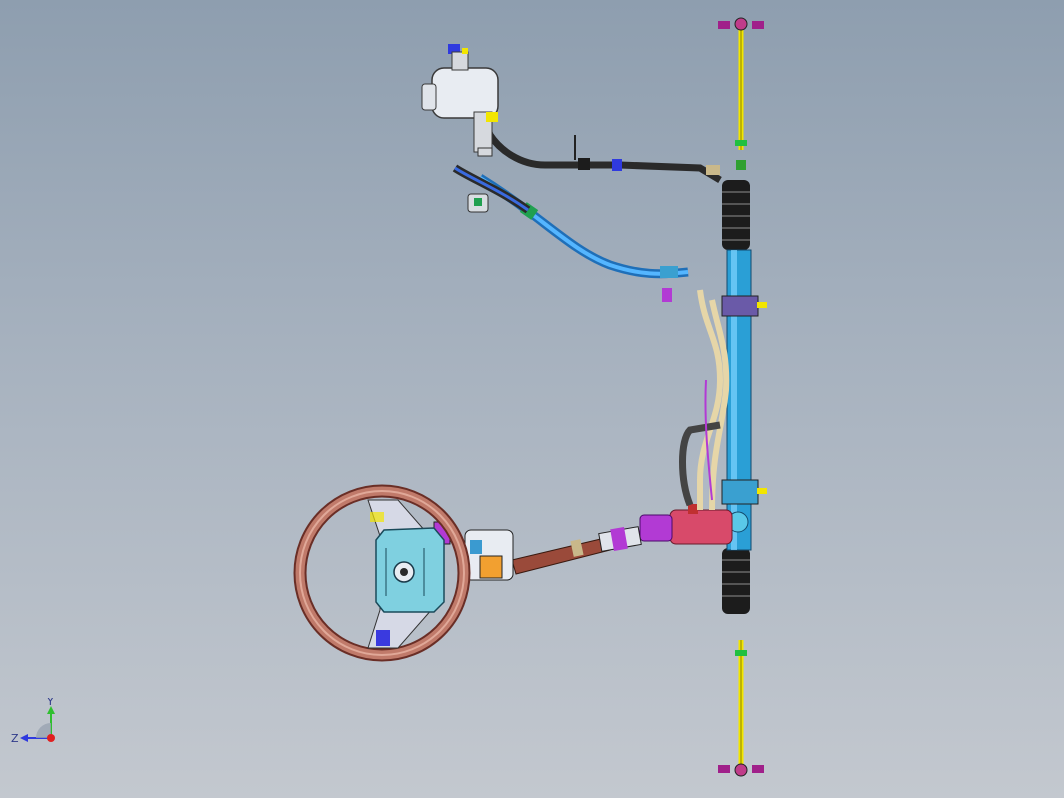 The image size is (1064, 798). Describe the element at coordinates (741, 708) in the screenshot. I see `tie-rod-lower` at that location.